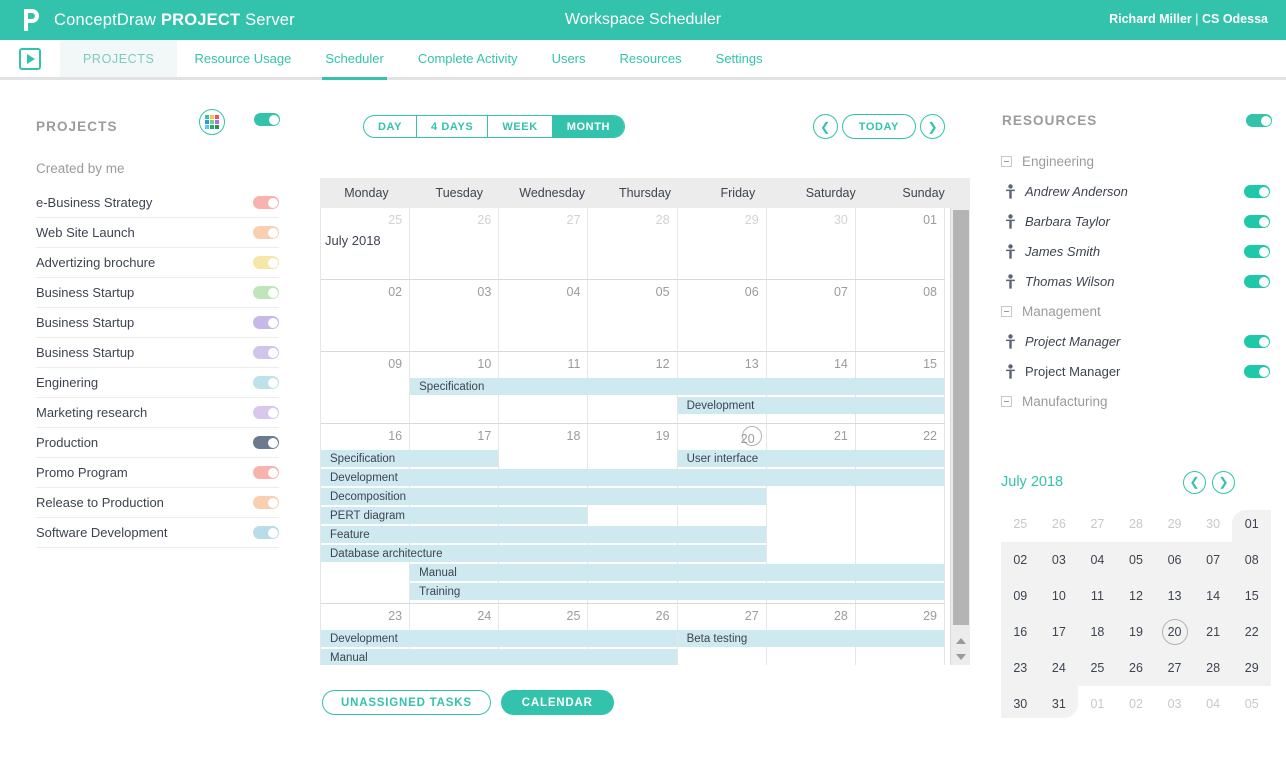 This screenshot has width=1286, height=782. What do you see at coordinates (1135, 371) in the screenshot?
I see `resource-list-item: Project Manager` at bounding box center [1135, 371].